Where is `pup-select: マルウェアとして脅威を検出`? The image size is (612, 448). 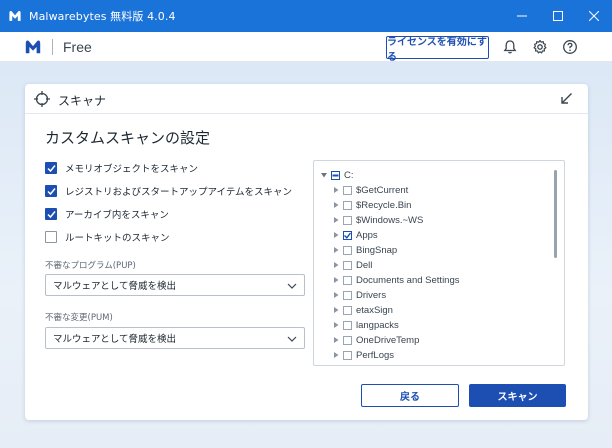
pup-select: マルウェアとして脅威を検出 is located at coordinates (175, 285).